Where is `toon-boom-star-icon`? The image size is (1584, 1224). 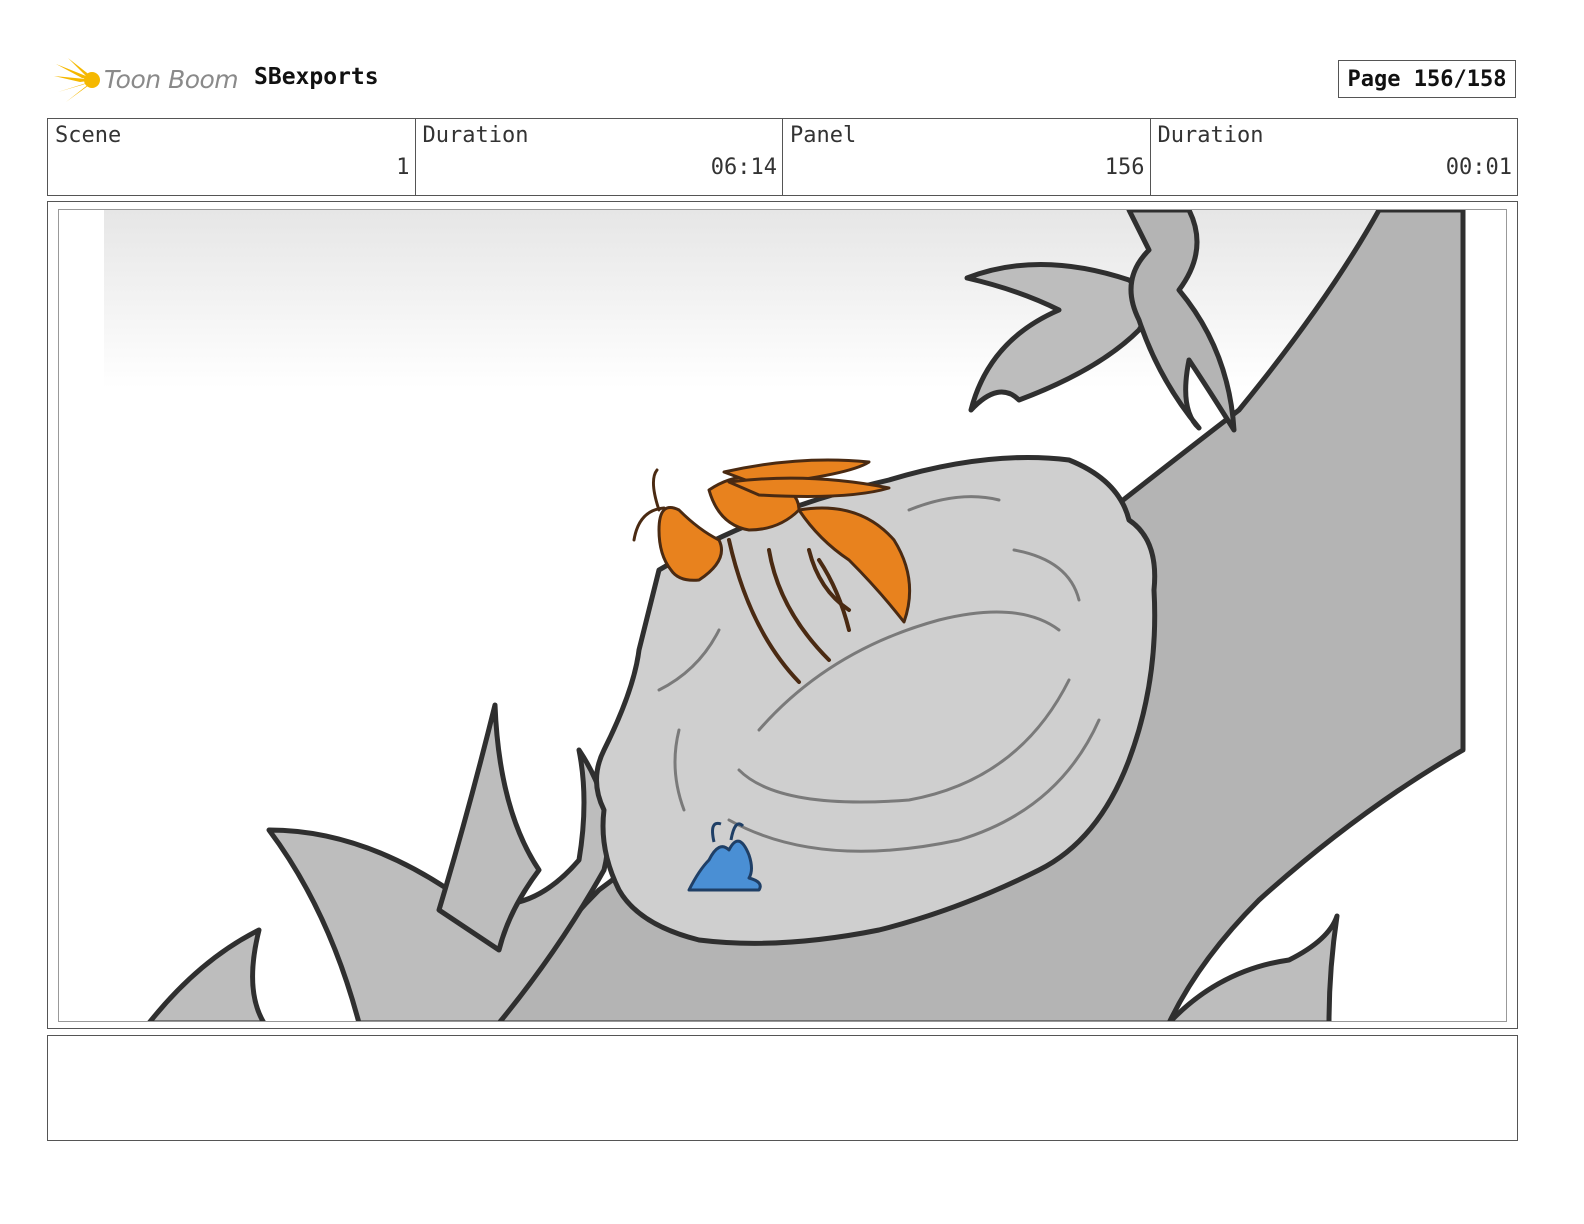
toon-boom-star-icon is located at coordinates (77, 80).